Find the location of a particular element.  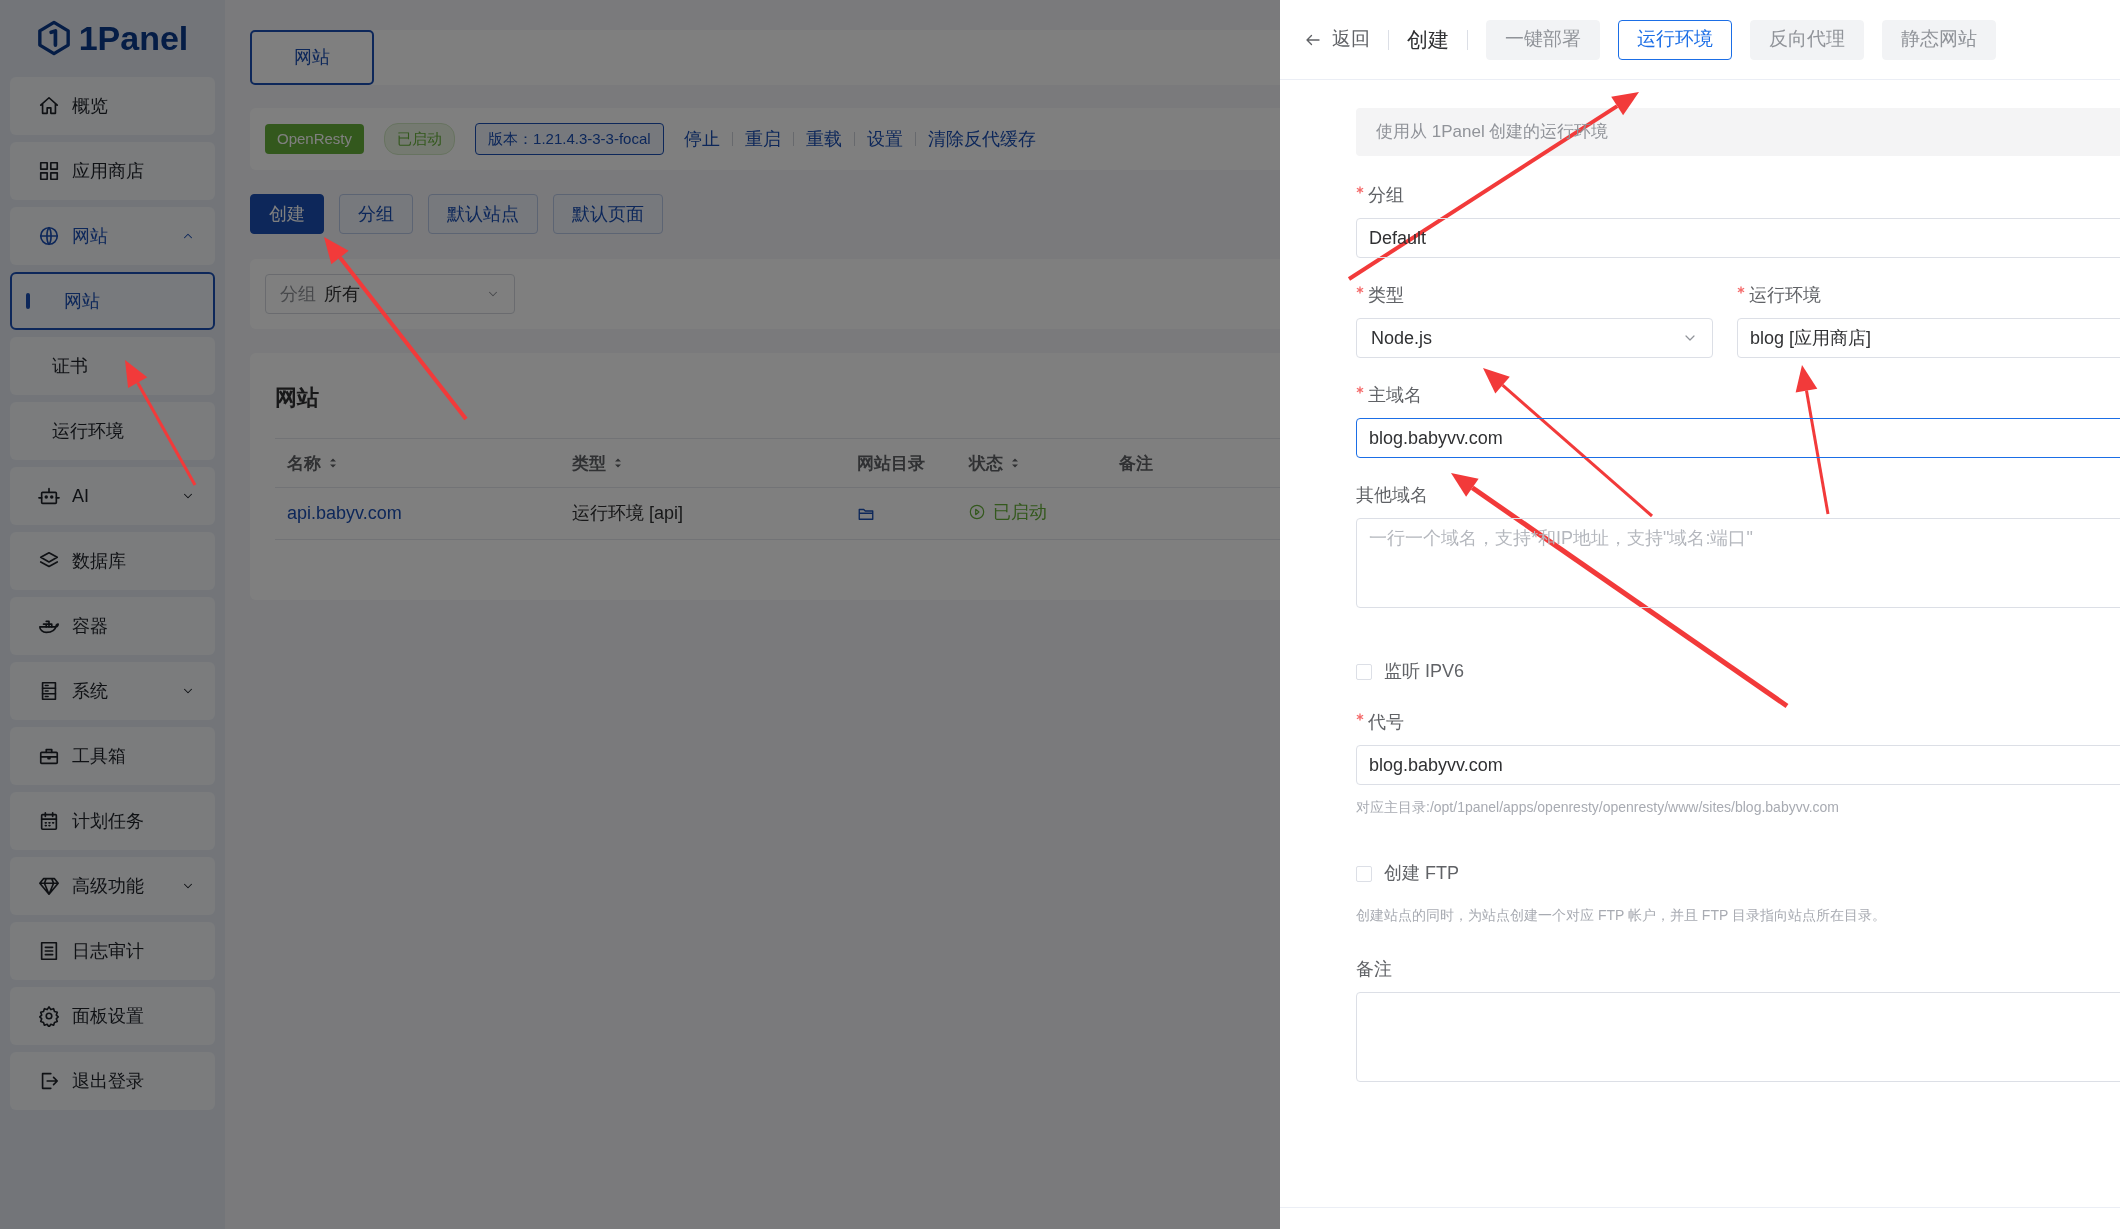

sidebar-item: 退出登录 is located at coordinates (112, 1081).